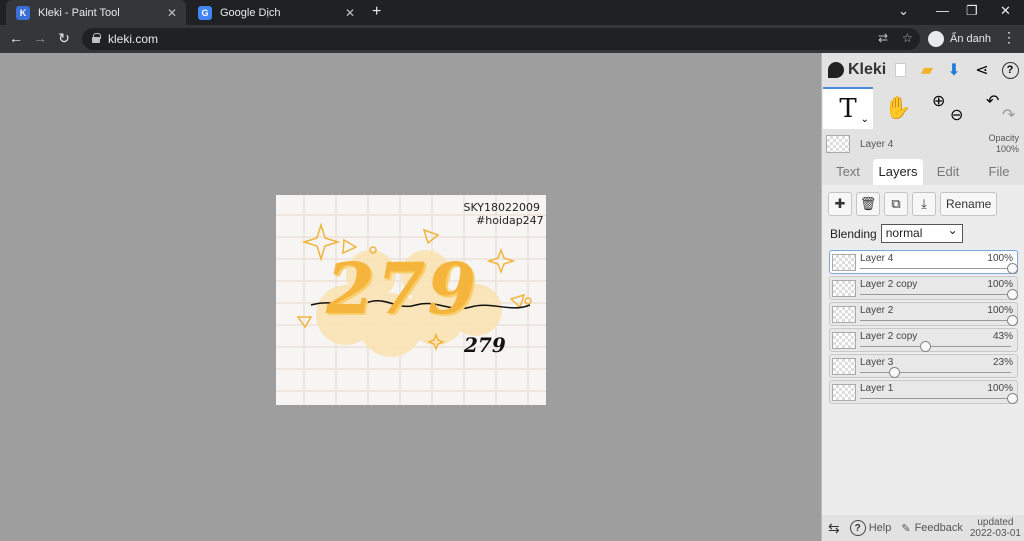 The height and width of the screenshot is (541, 1024). I want to click on tab-edit: Edit, so click(948, 172).